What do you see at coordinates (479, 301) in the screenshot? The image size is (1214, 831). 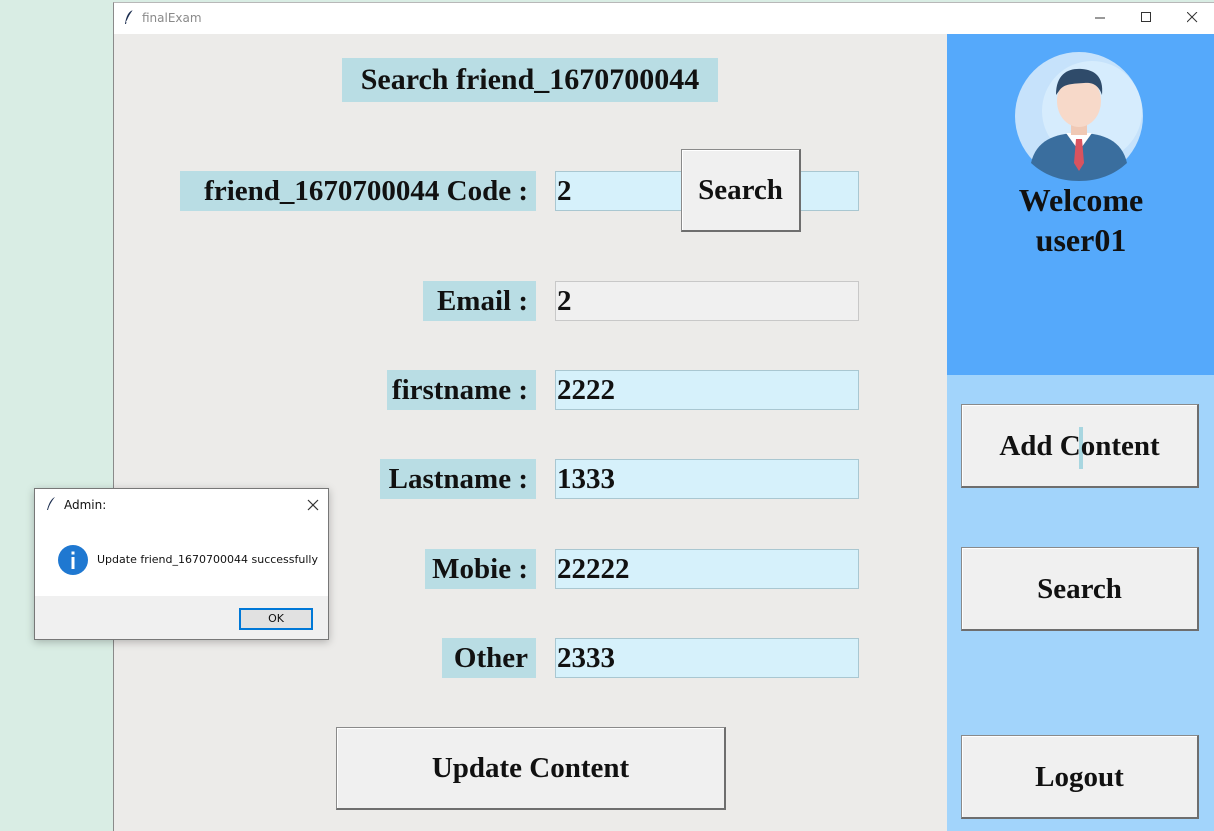 I see `email-label: Email :` at bounding box center [479, 301].